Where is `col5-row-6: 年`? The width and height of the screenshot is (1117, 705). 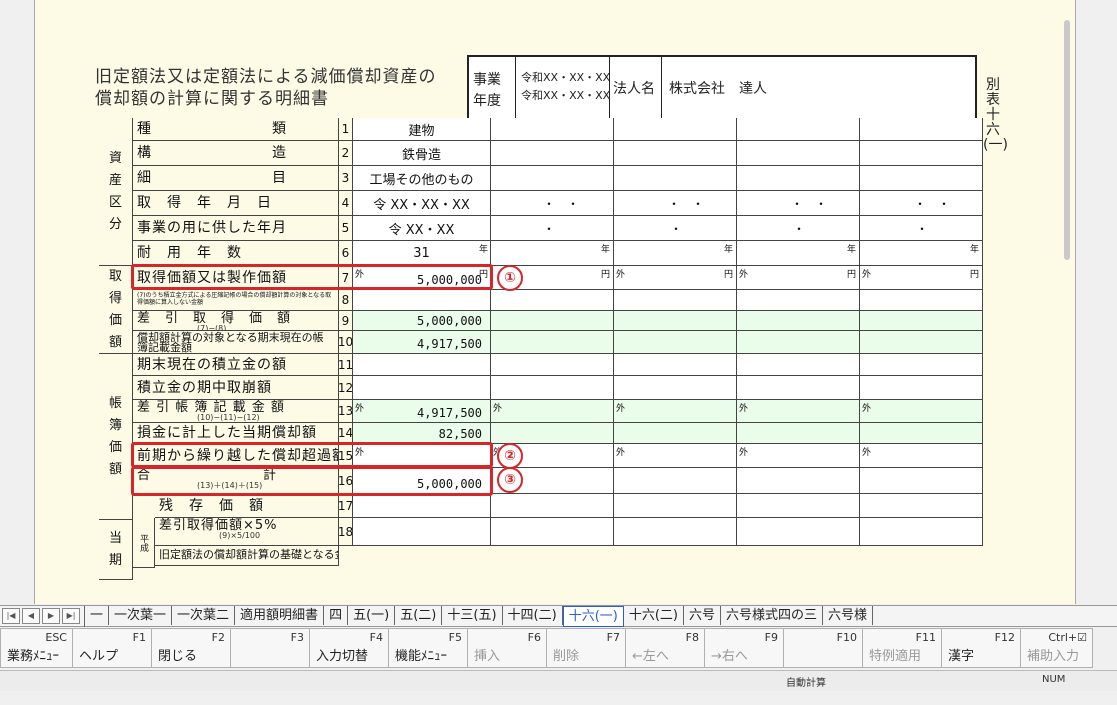
col5-row-6: 年 is located at coordinates (921, 253).